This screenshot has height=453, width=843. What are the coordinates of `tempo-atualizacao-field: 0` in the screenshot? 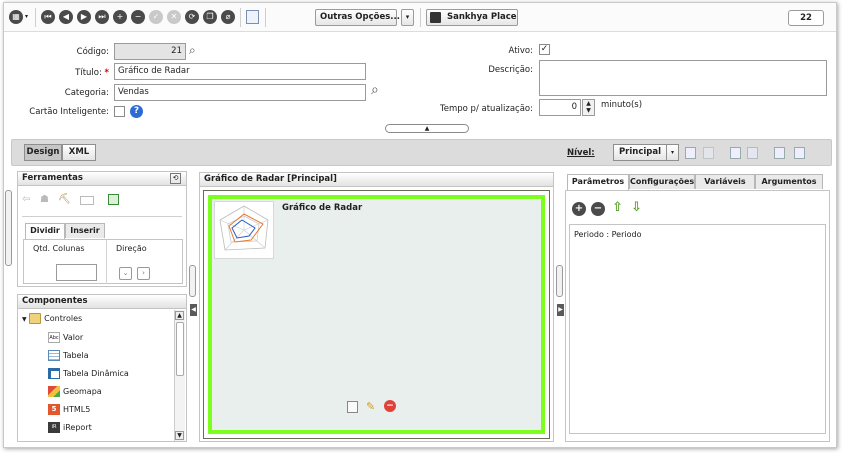 It's located at (560, 107).